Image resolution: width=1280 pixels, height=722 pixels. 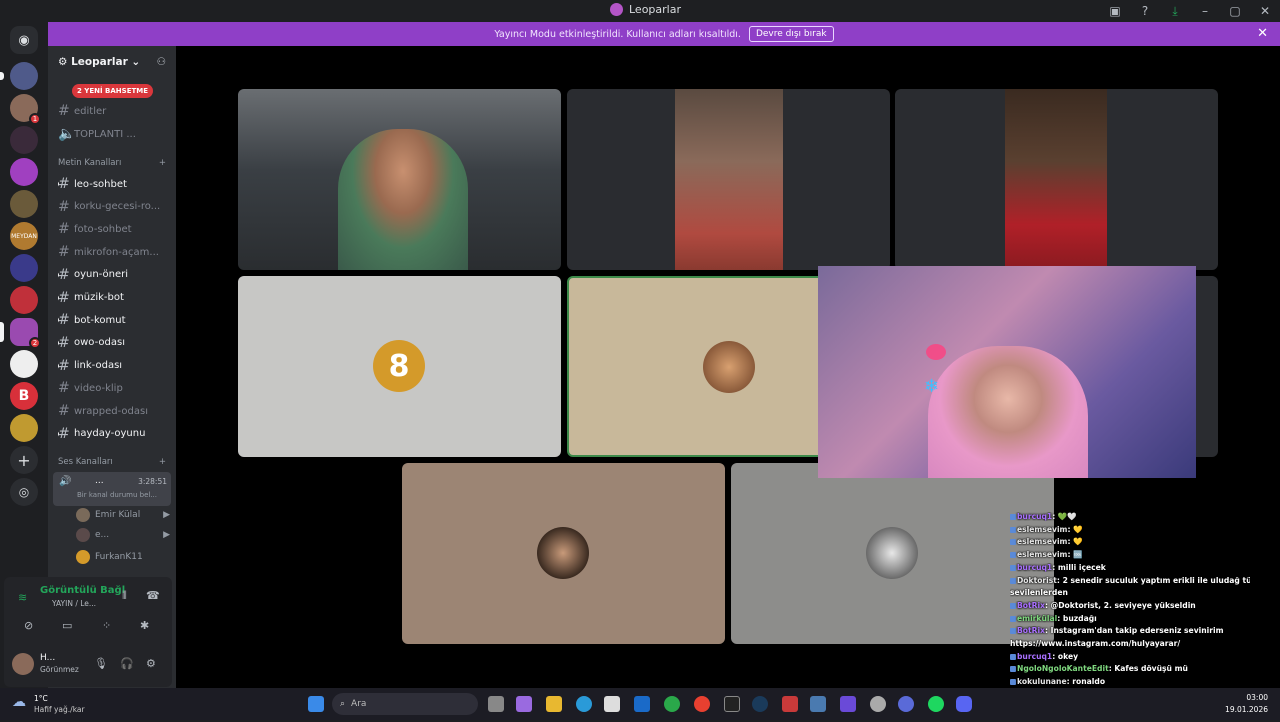 I want to click on activities-icon: ⁘, so click(x=106, y=625).